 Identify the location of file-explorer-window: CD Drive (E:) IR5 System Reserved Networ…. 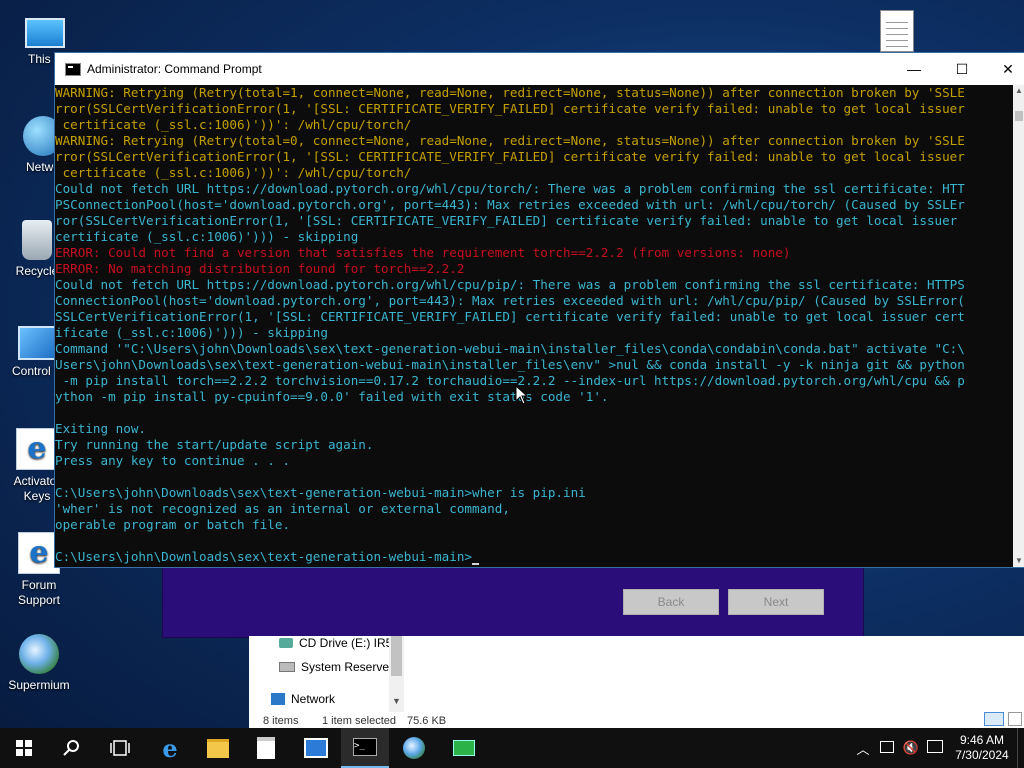
(636, 682).